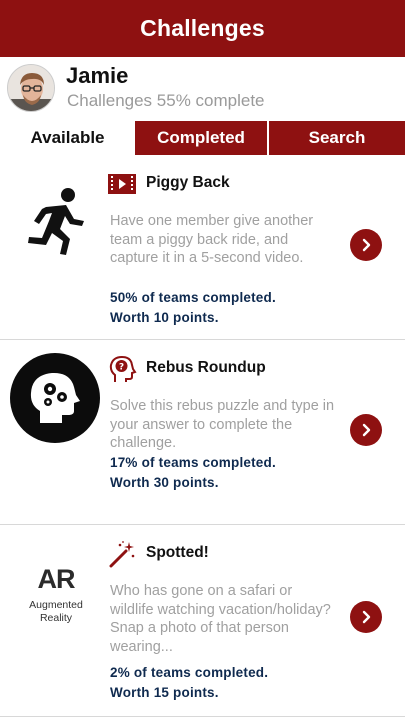 This screenshot has width=405, height=720. Describe the element at coordinates (164, 692) in the screenshot. I see `points-value: Worth 15 points.` at that location.